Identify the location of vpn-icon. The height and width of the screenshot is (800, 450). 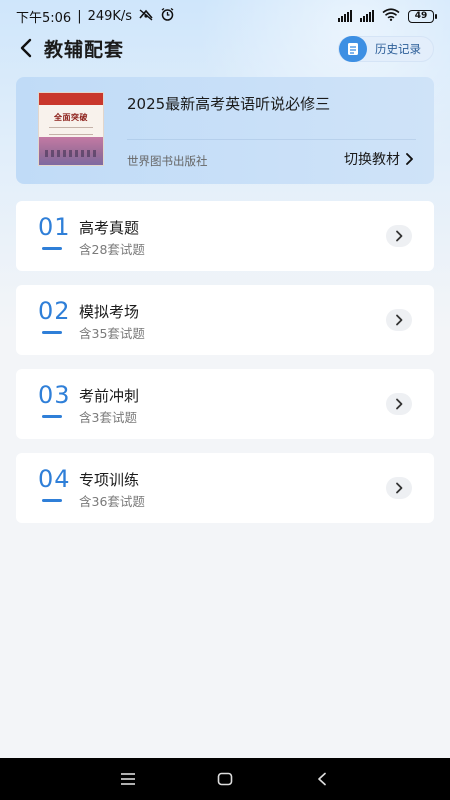
(146, 16).